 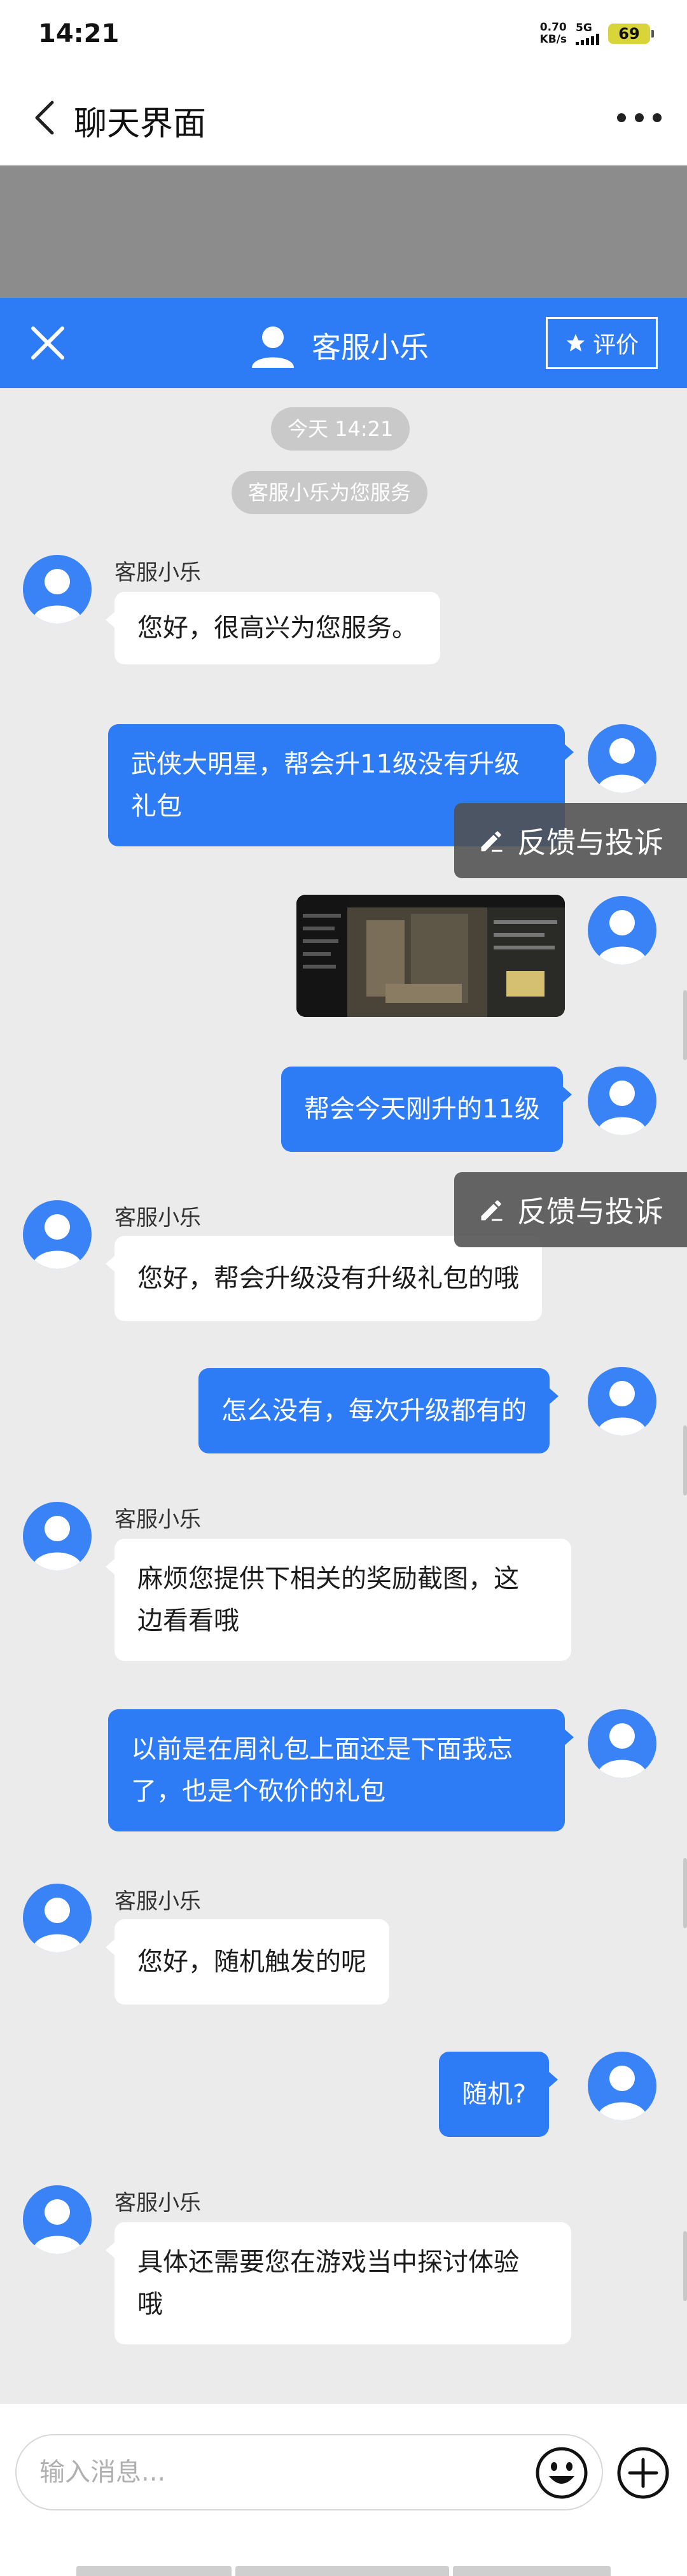 I want to click on user-message: 随机?, so click(x=499, y=2094).